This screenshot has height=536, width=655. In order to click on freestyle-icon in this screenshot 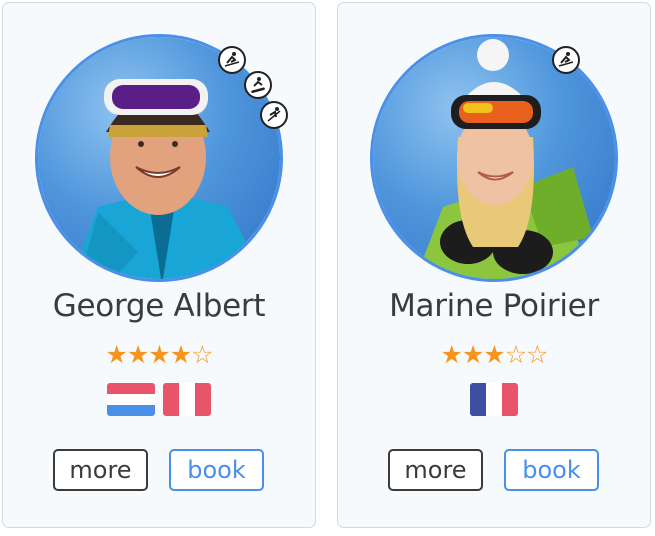, I will do `click(274, 115)`.